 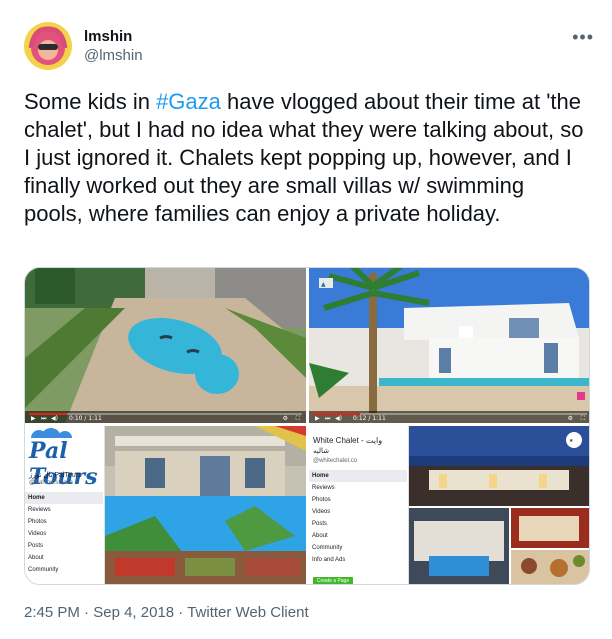 I want to click on tweet-client: Twitter Web Client, so click(x=247, y=612).